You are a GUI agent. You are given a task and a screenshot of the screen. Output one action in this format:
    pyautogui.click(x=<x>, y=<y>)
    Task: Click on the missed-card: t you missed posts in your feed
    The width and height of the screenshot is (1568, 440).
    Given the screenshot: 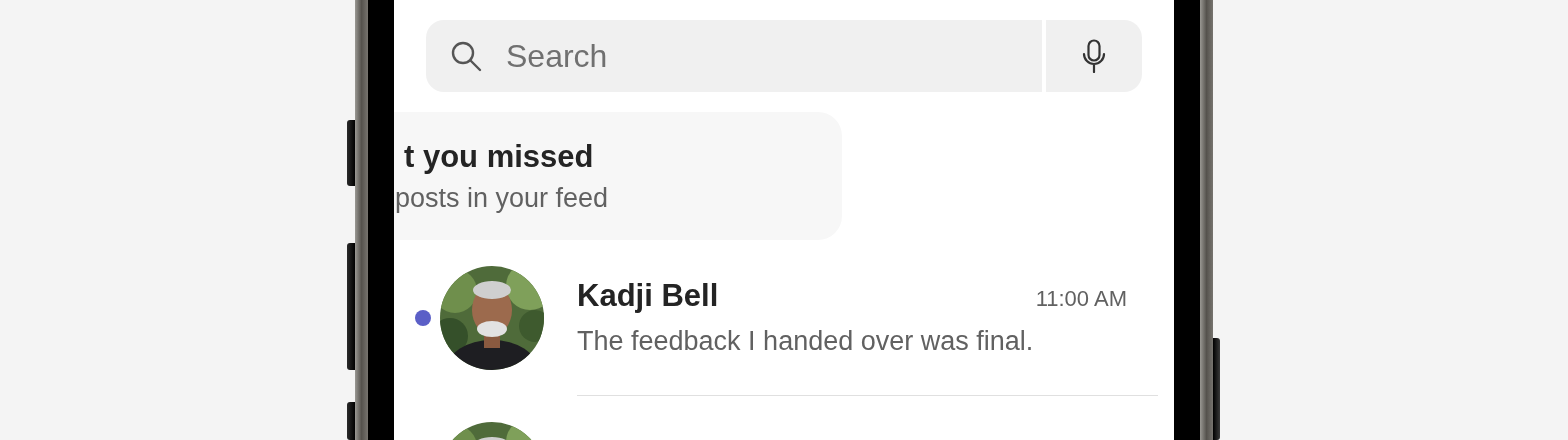 What is the action you would take?
    pyautogui.click(x=618, y=176)
    